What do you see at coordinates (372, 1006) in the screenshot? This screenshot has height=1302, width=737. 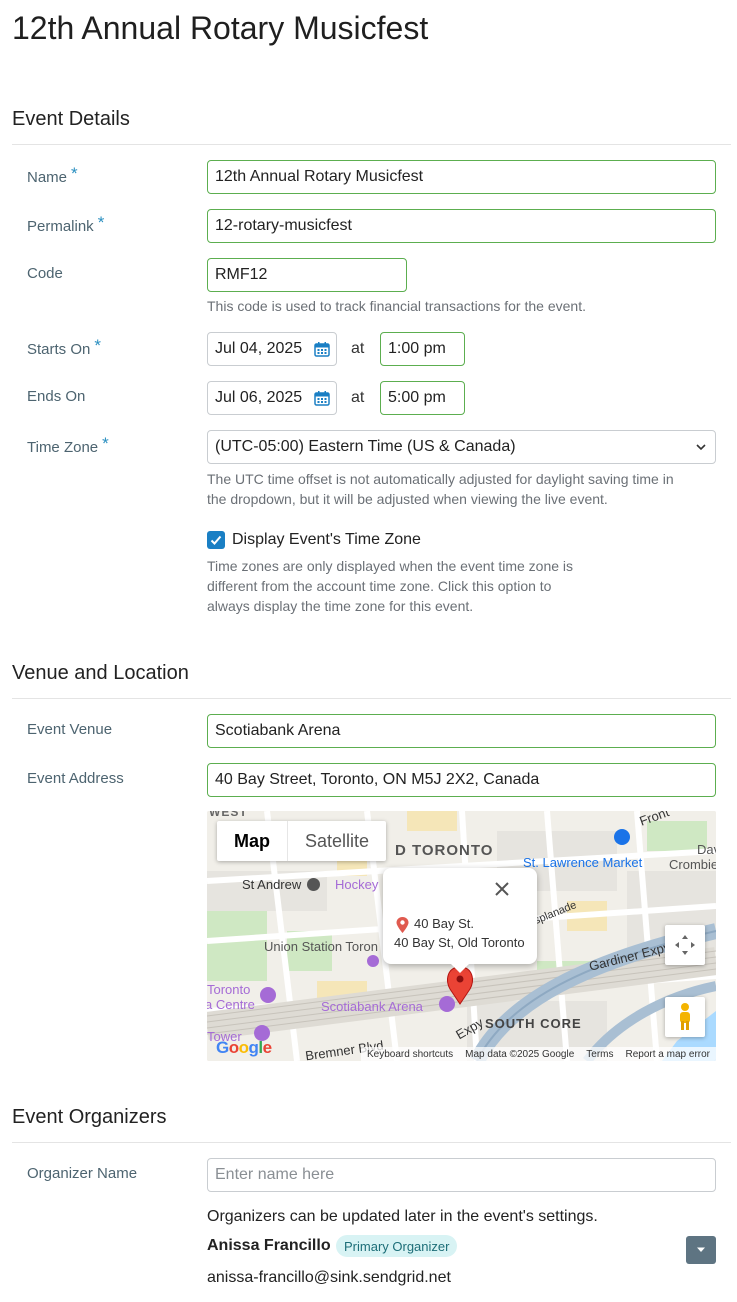 I see `map-label-scotiabank: Scotiabank Arena` at bounding box center [372, 1006].